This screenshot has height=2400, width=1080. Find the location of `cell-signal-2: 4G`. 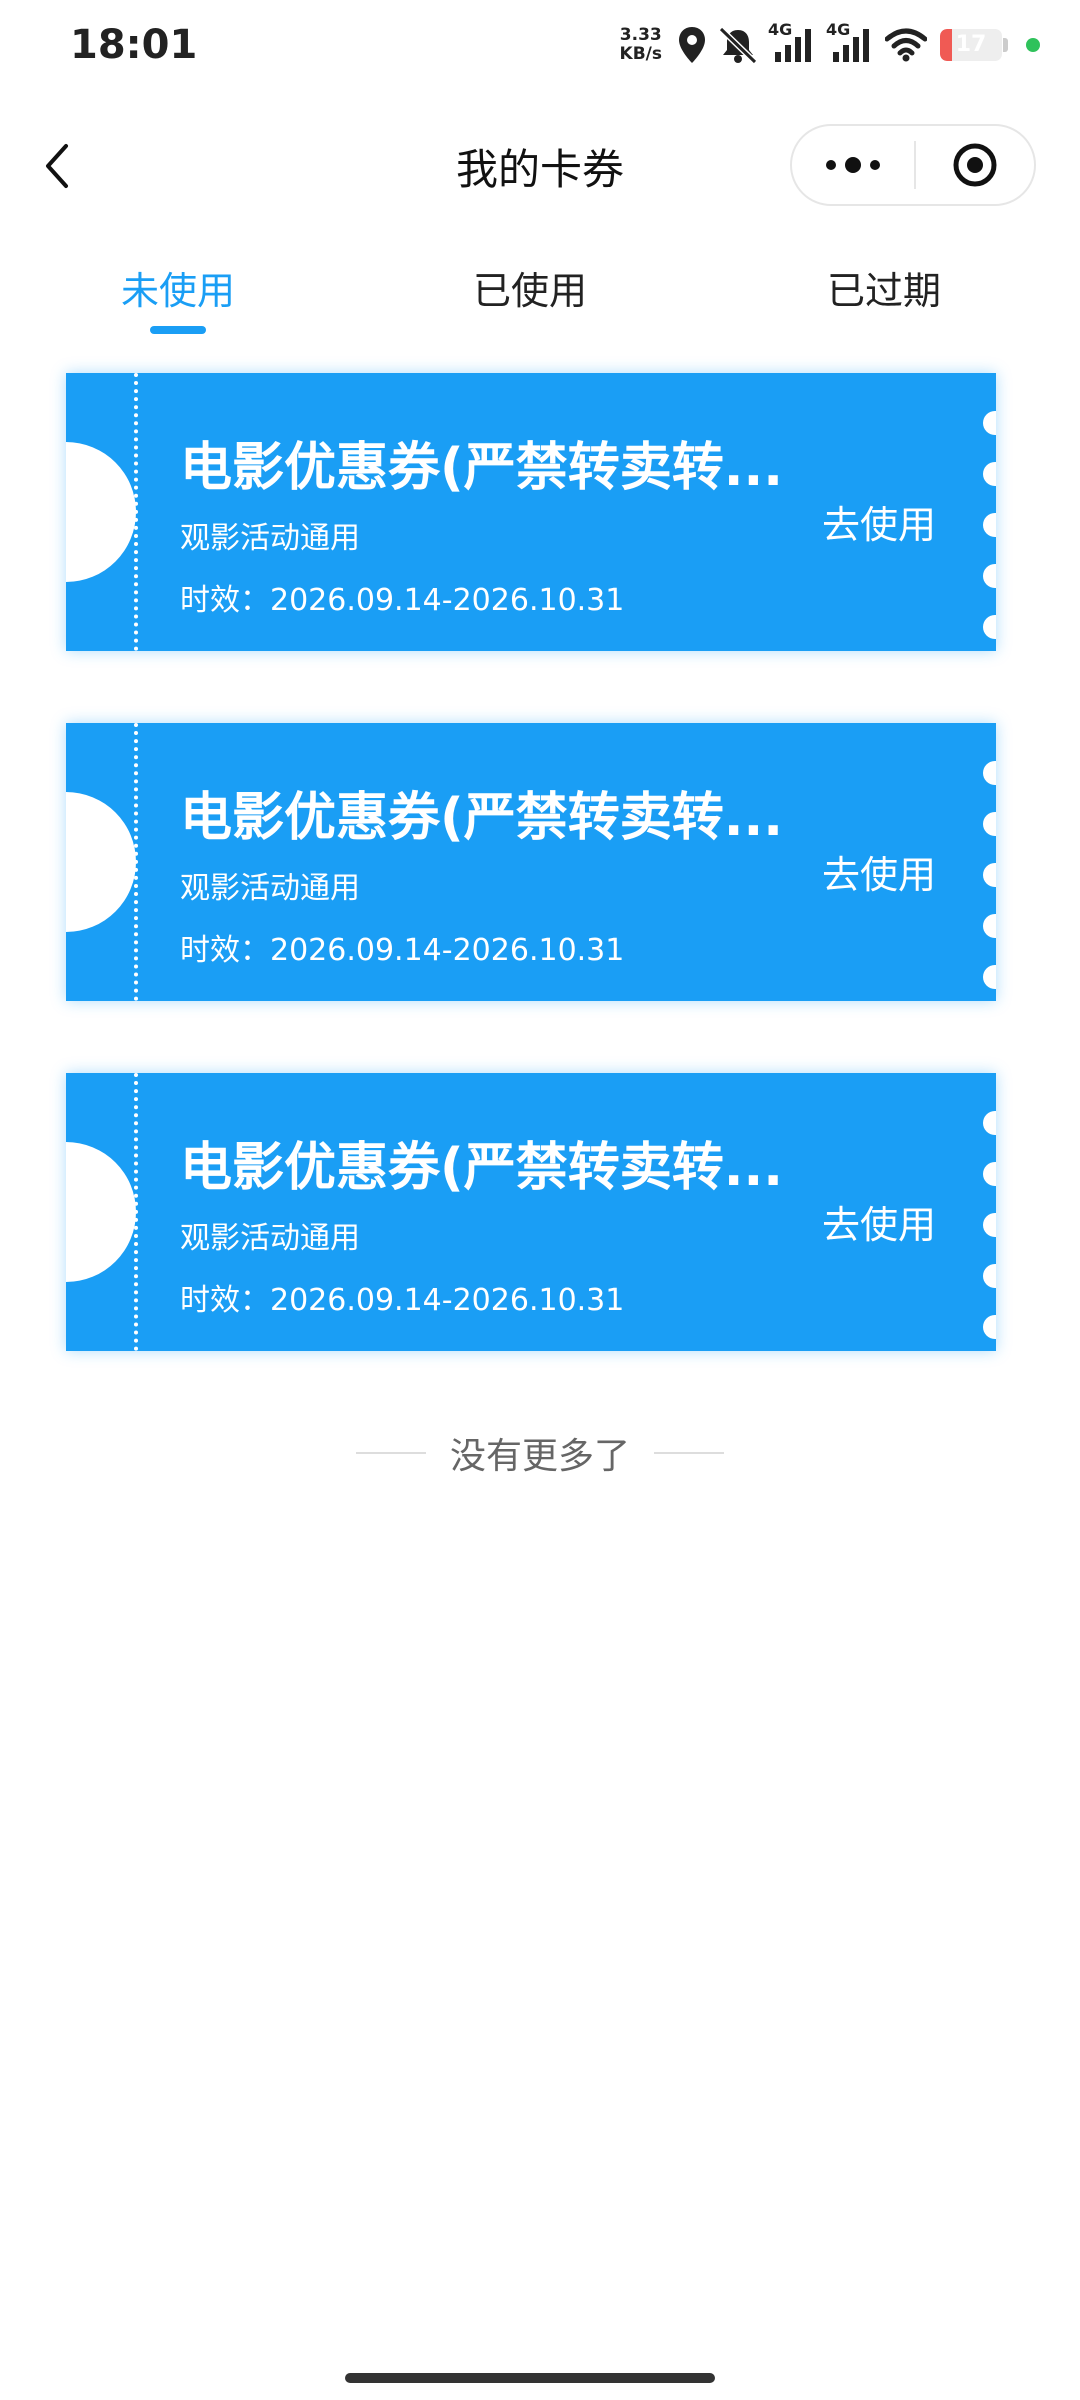

cell-signal-2: 4G is located at coordinates (851, 42).